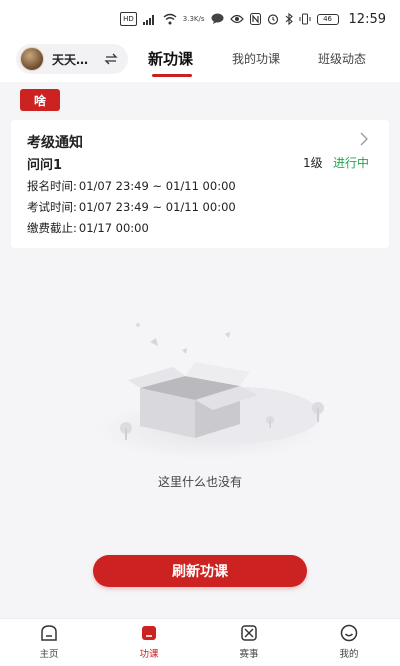 The width and height of the screenshot is (400, 666). Describe the element at coordinates (351, 163) in the screenshot. I see `exam-status-badge: 进行中` at that location.